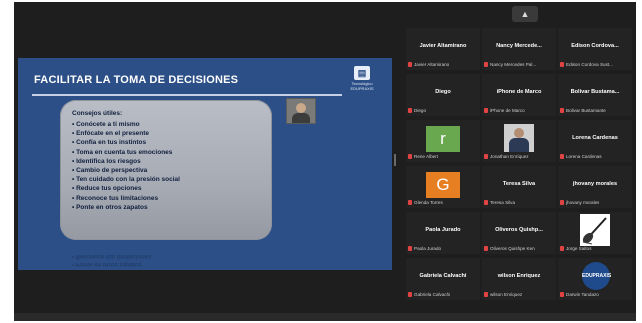 This screenshot has width=642, height=323. I want to click on meeting-toolbar, so click(325, 317).